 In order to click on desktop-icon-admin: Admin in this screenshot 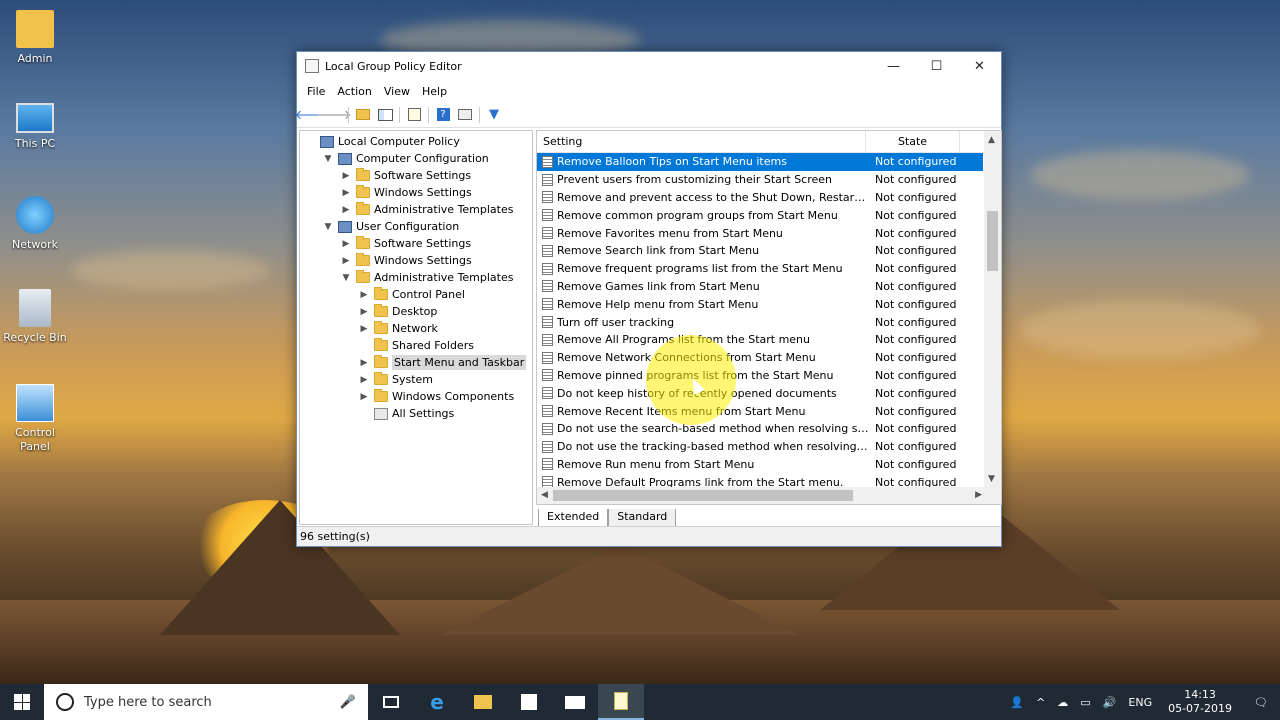, I will do `click(35, 37)`.